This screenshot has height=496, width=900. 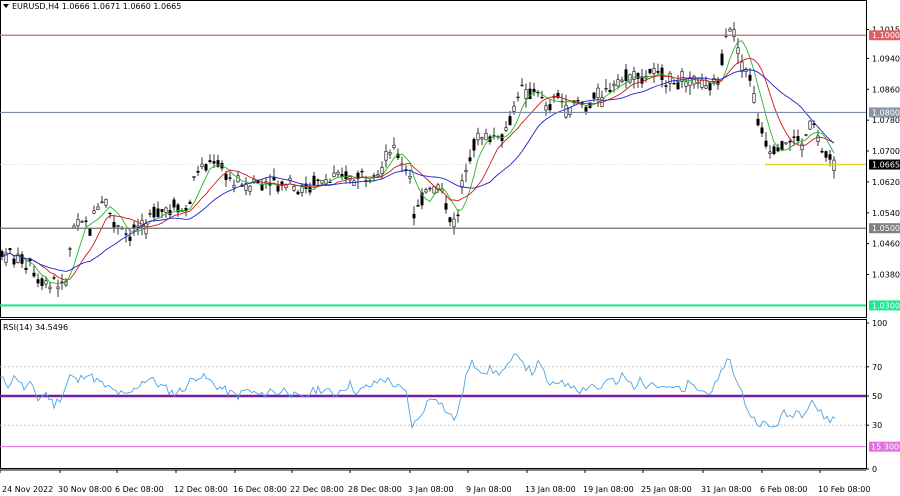 What do you see at coordinates (139, 489) in the screenshot?
I see `time-tick-label: 6 Dec 08:00` at bounding box center [139, 489].